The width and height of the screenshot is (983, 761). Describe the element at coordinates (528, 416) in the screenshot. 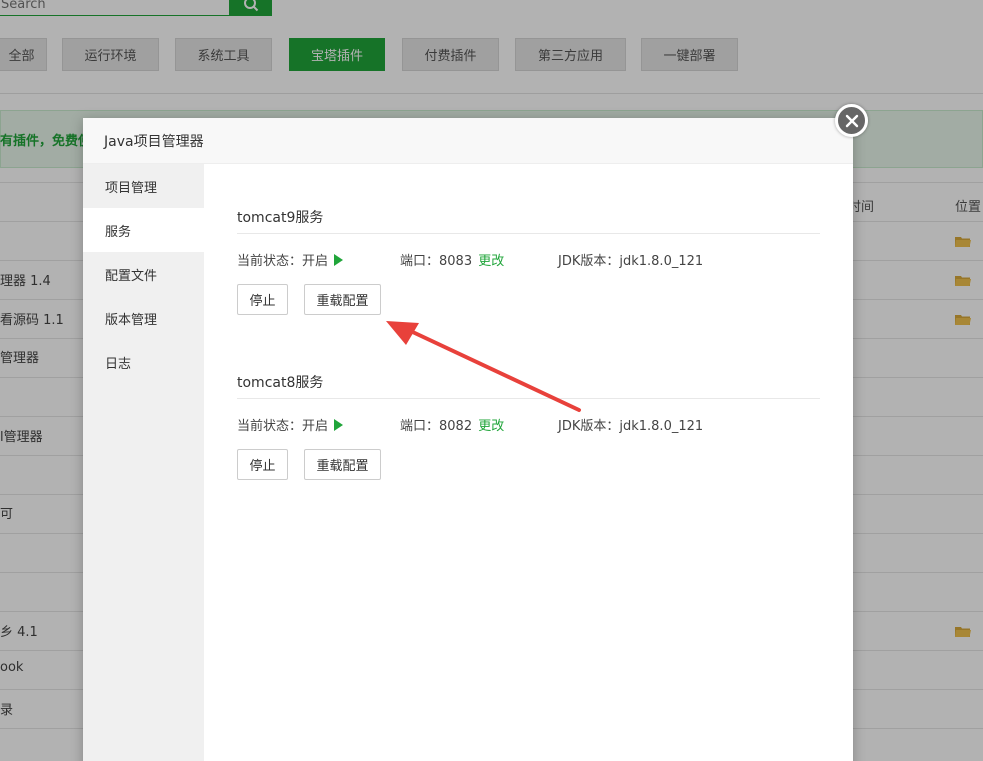

I see `service-info-row: 当前状态：开启 端口：8082 更改 JDK版本：jdk1.8.0_121` at that location.